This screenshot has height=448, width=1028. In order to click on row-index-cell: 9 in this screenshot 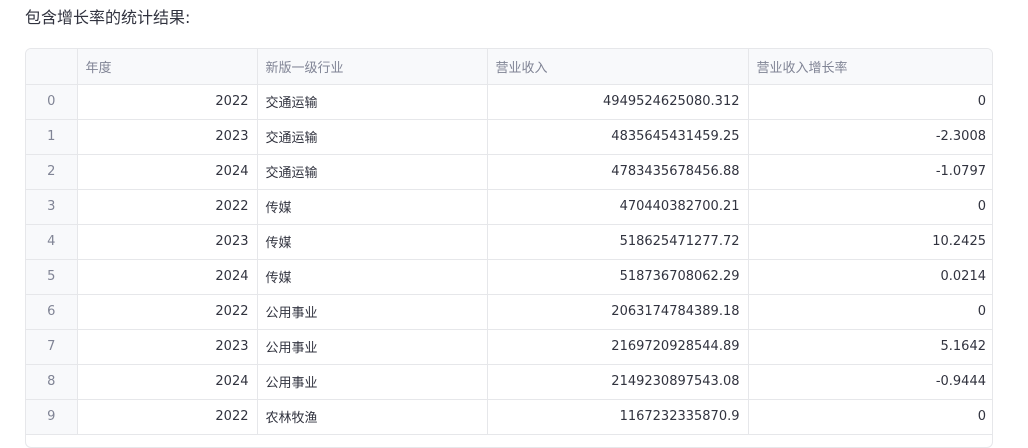, I will do `click(52, 417)`.